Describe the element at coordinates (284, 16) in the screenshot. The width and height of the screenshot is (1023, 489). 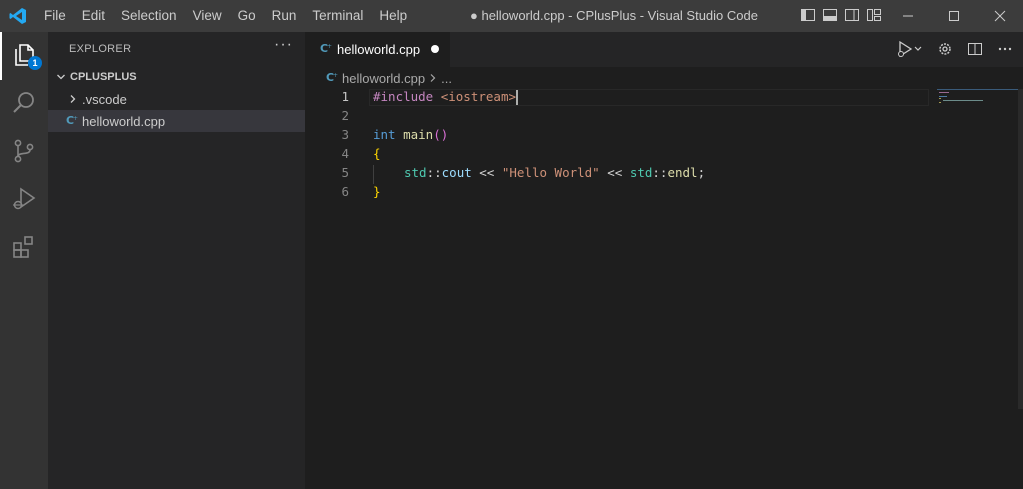
I see `menu-run: Run` at that location.